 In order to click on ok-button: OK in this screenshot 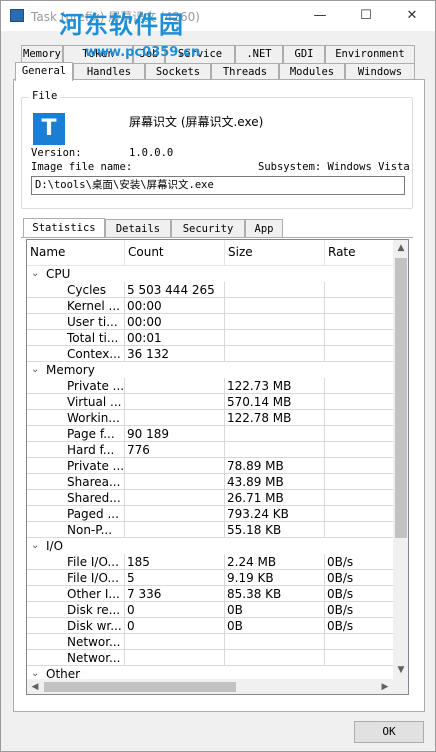, I will do `click(389, 732)`.